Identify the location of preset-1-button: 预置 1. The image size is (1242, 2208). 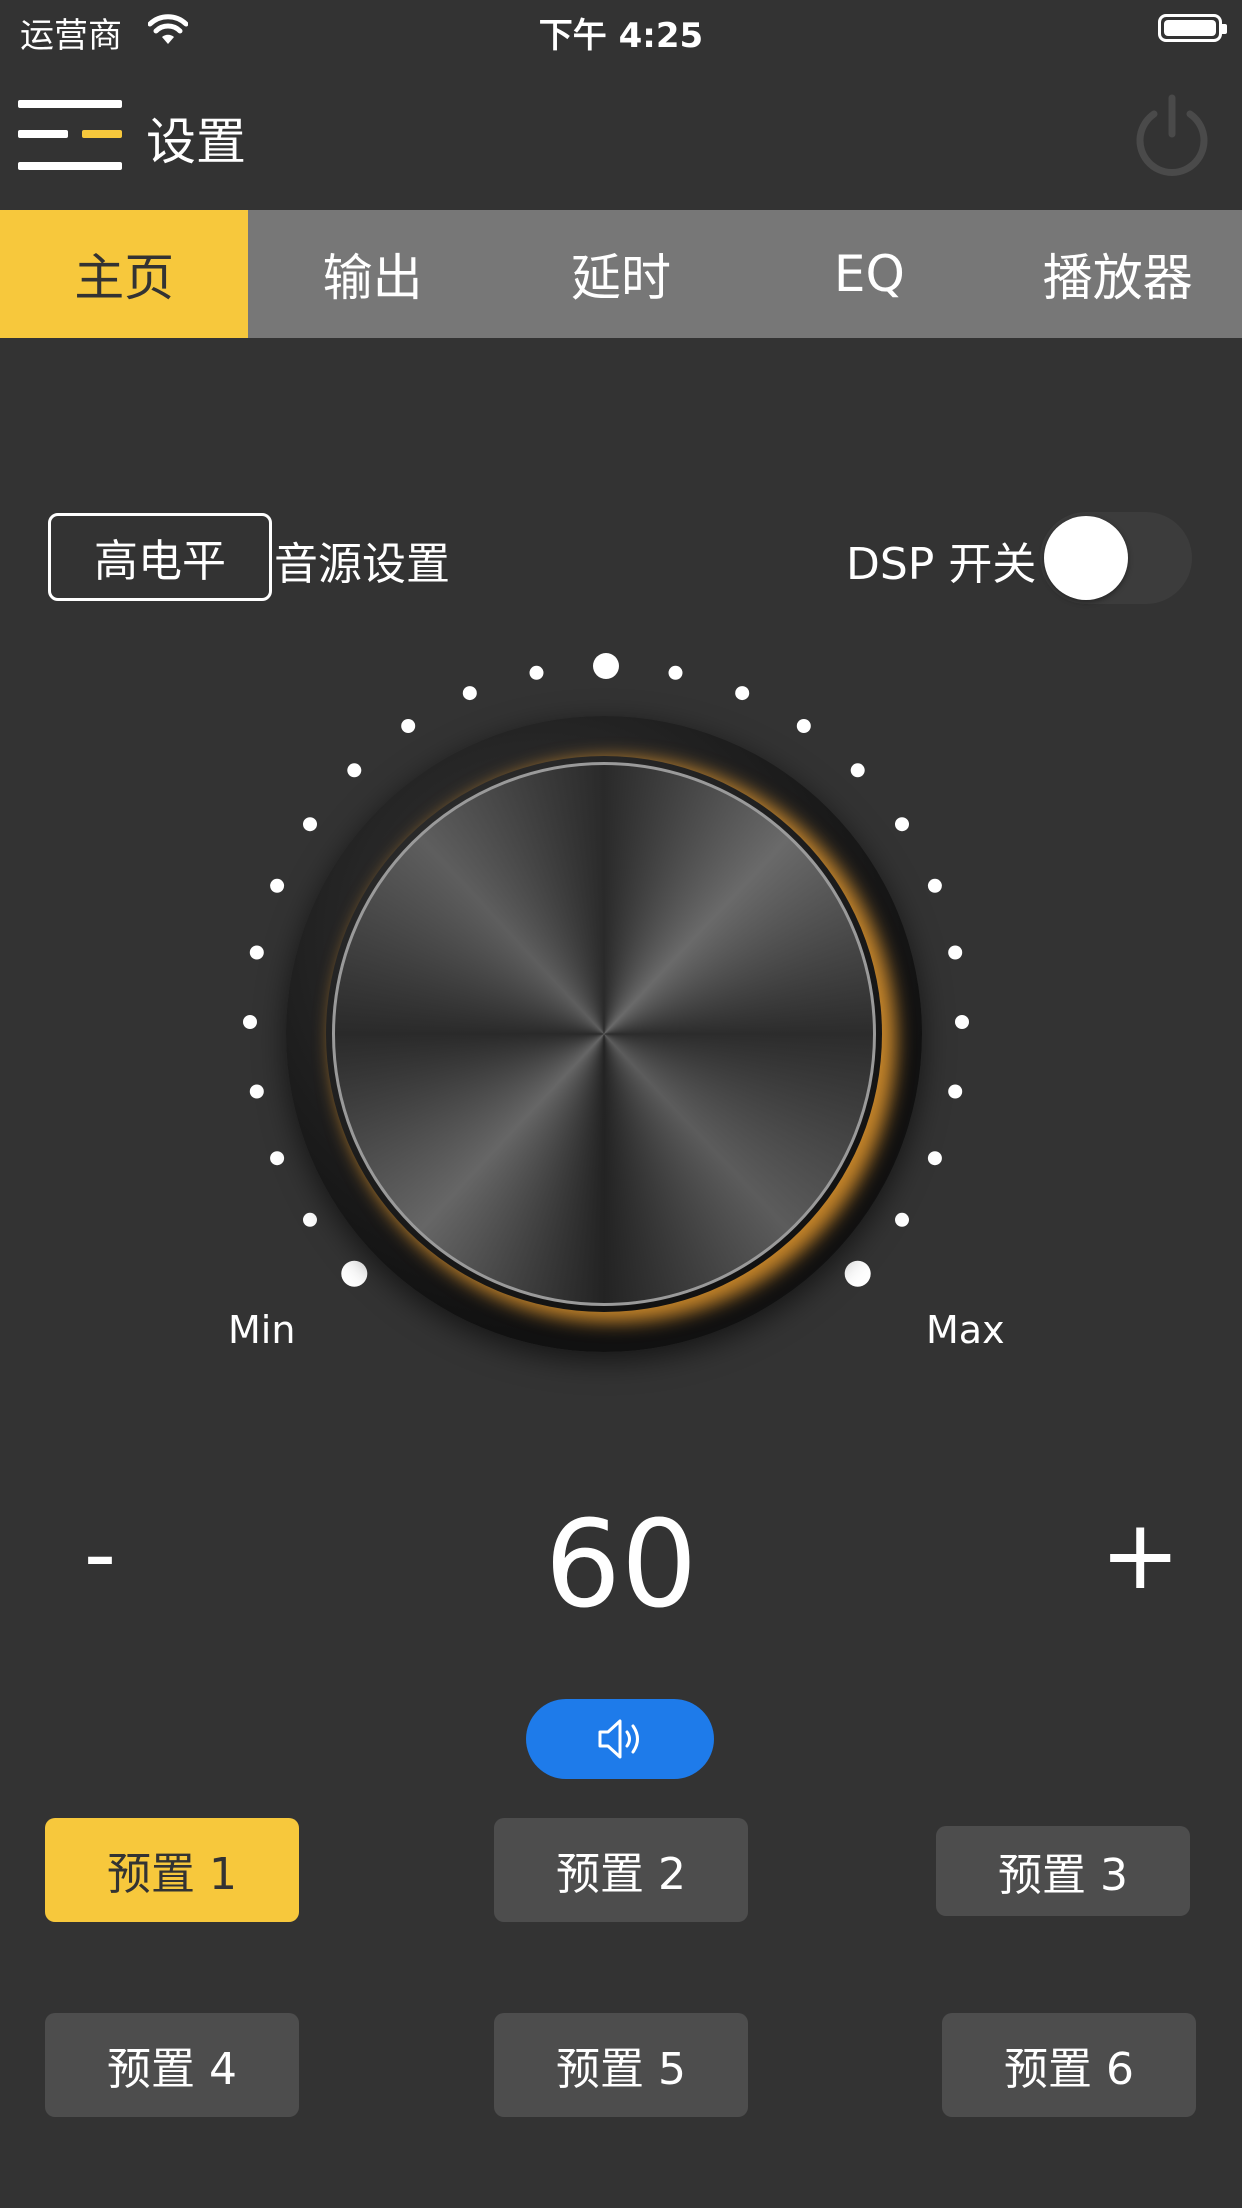
(172, 1870).